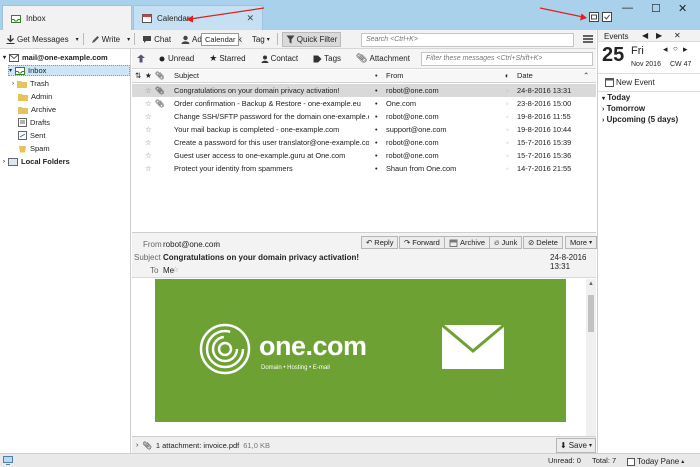 The image size is (700, 467). Describe the element at coordinates (506, 242) in the screenshot. I see `junk-button: 🔥︎ Junk` at that location.